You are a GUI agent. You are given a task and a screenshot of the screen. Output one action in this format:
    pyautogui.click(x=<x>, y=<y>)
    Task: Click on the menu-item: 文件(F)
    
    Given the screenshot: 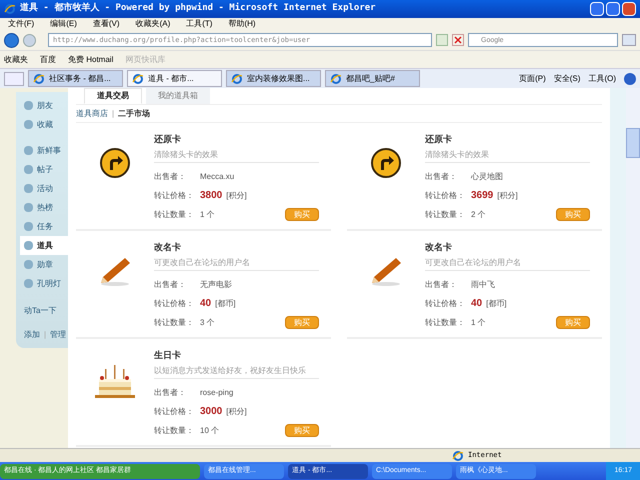 What is the action you would take?
    pyautogui.click(x=21, y=24)
    